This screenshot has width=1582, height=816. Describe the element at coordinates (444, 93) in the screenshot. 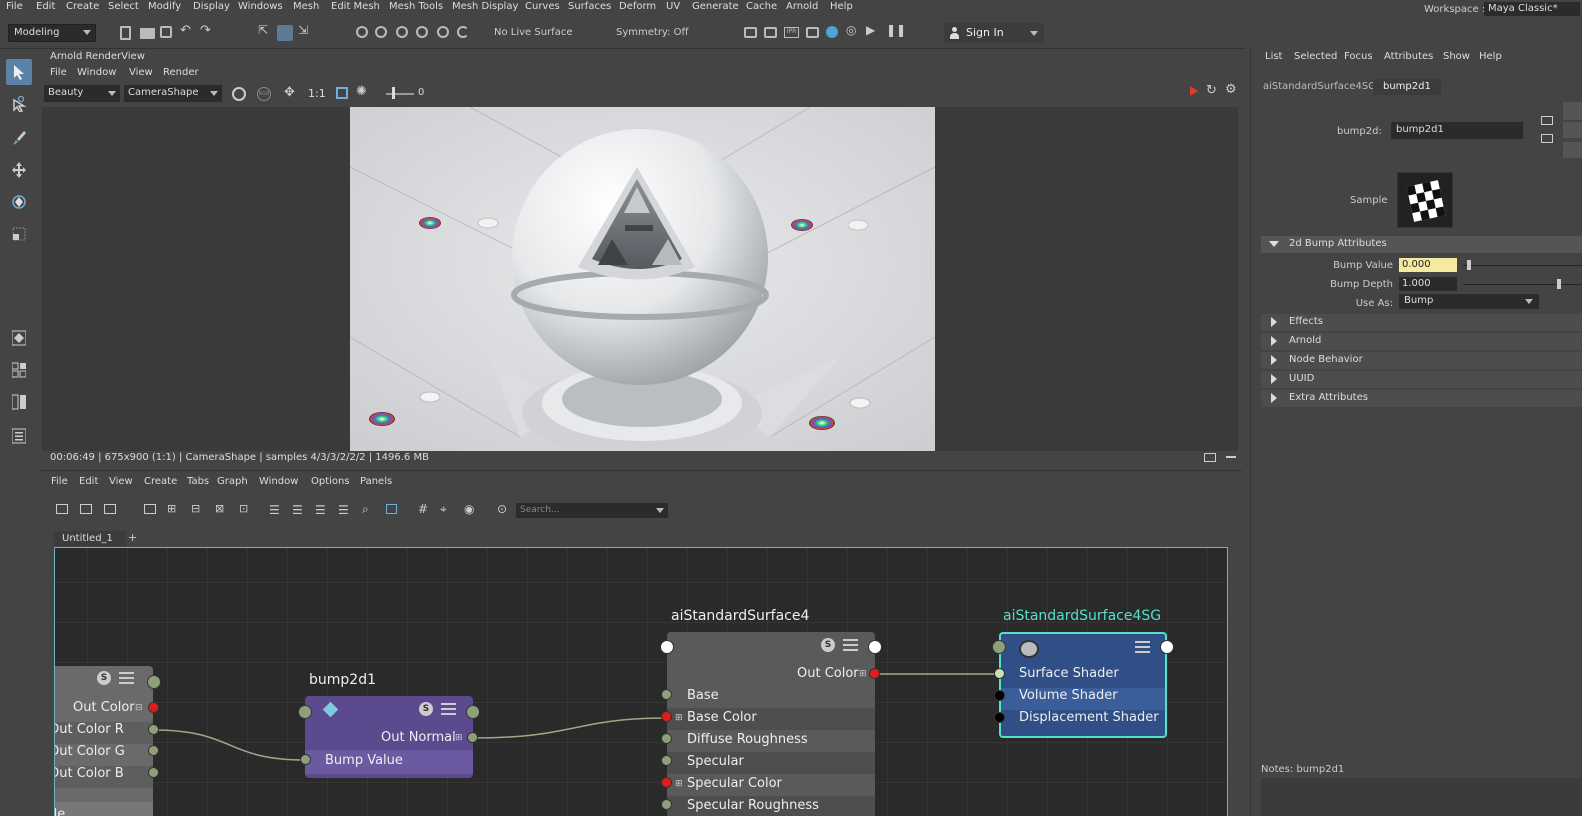

I see `exposure-value: 0` at that location.